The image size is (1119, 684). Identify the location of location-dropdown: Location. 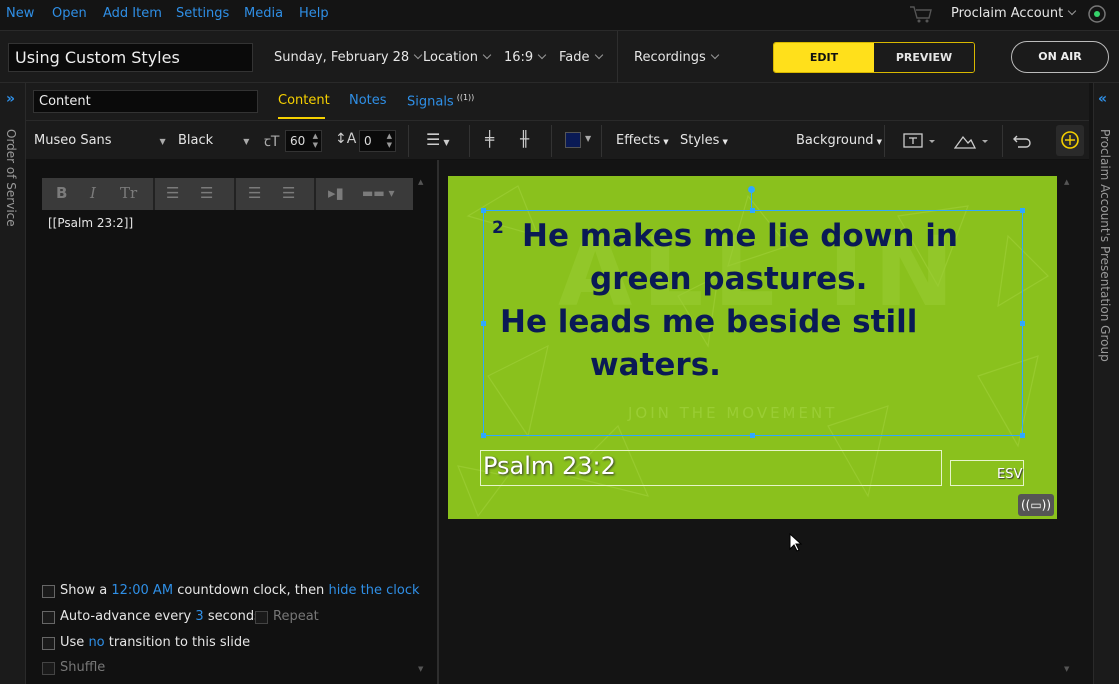
(457, 57).